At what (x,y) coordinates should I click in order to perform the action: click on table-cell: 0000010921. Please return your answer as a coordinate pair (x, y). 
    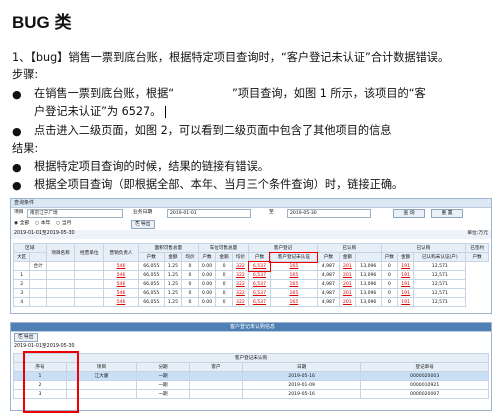
    Looking at the image, I should click on (424, 385).